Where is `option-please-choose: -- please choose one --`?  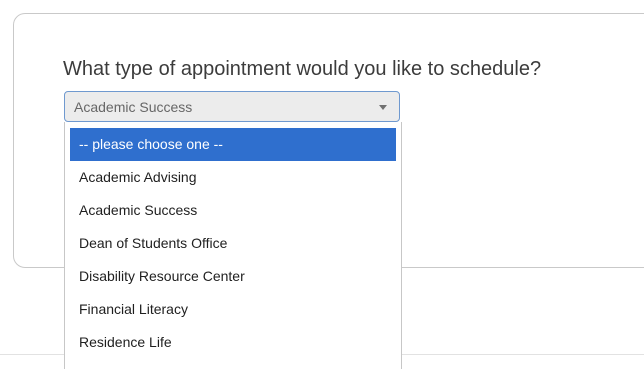
option-please-choose: -- please choose one -- is located at coordinates (233, 144).